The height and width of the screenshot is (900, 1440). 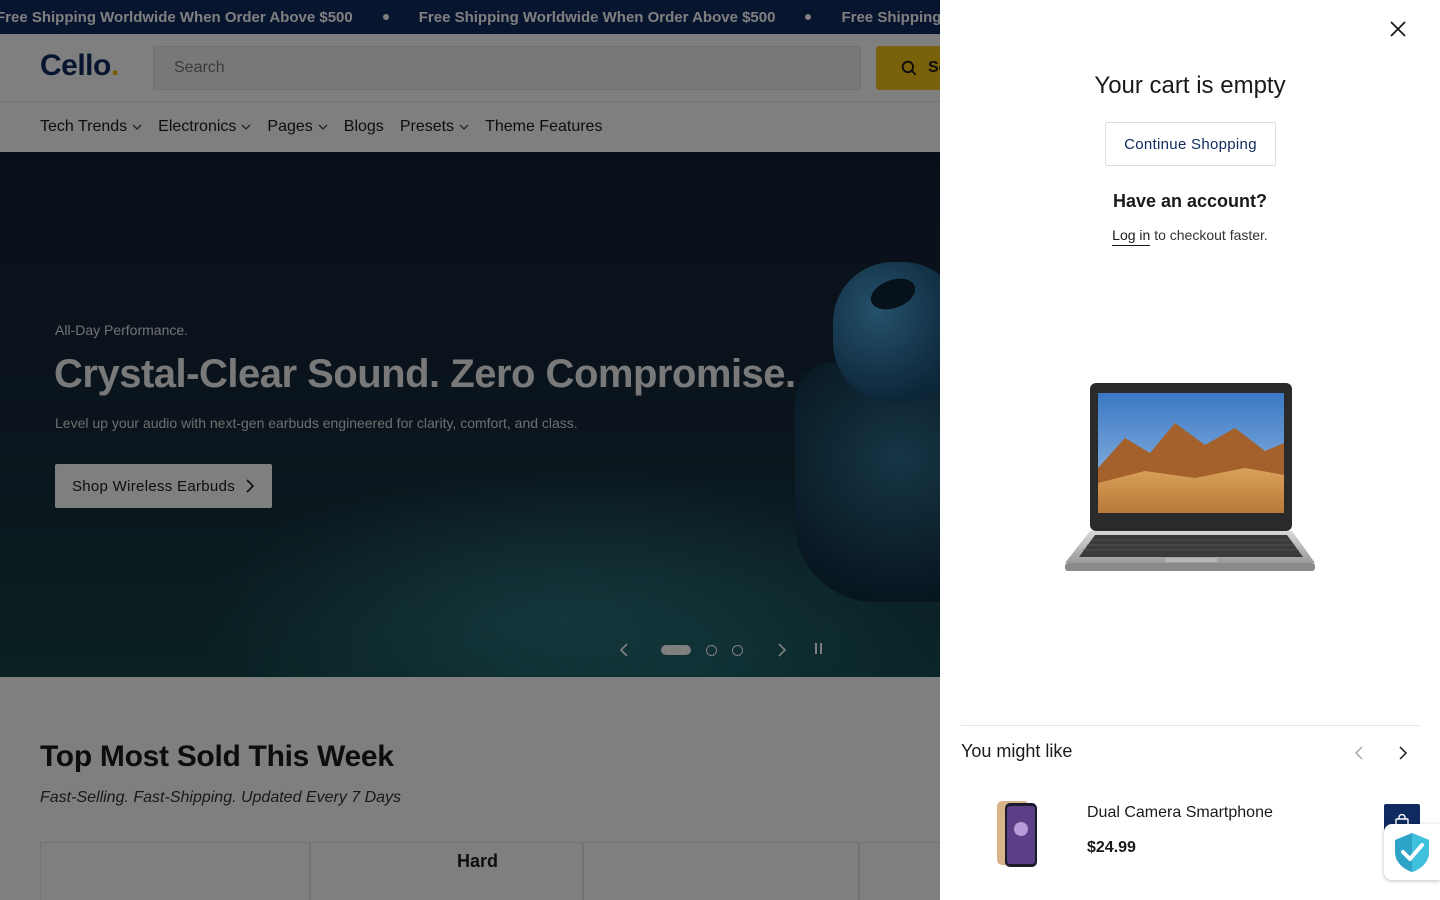 I want to click on recommend-next-button, so click(x=1403, y=753).